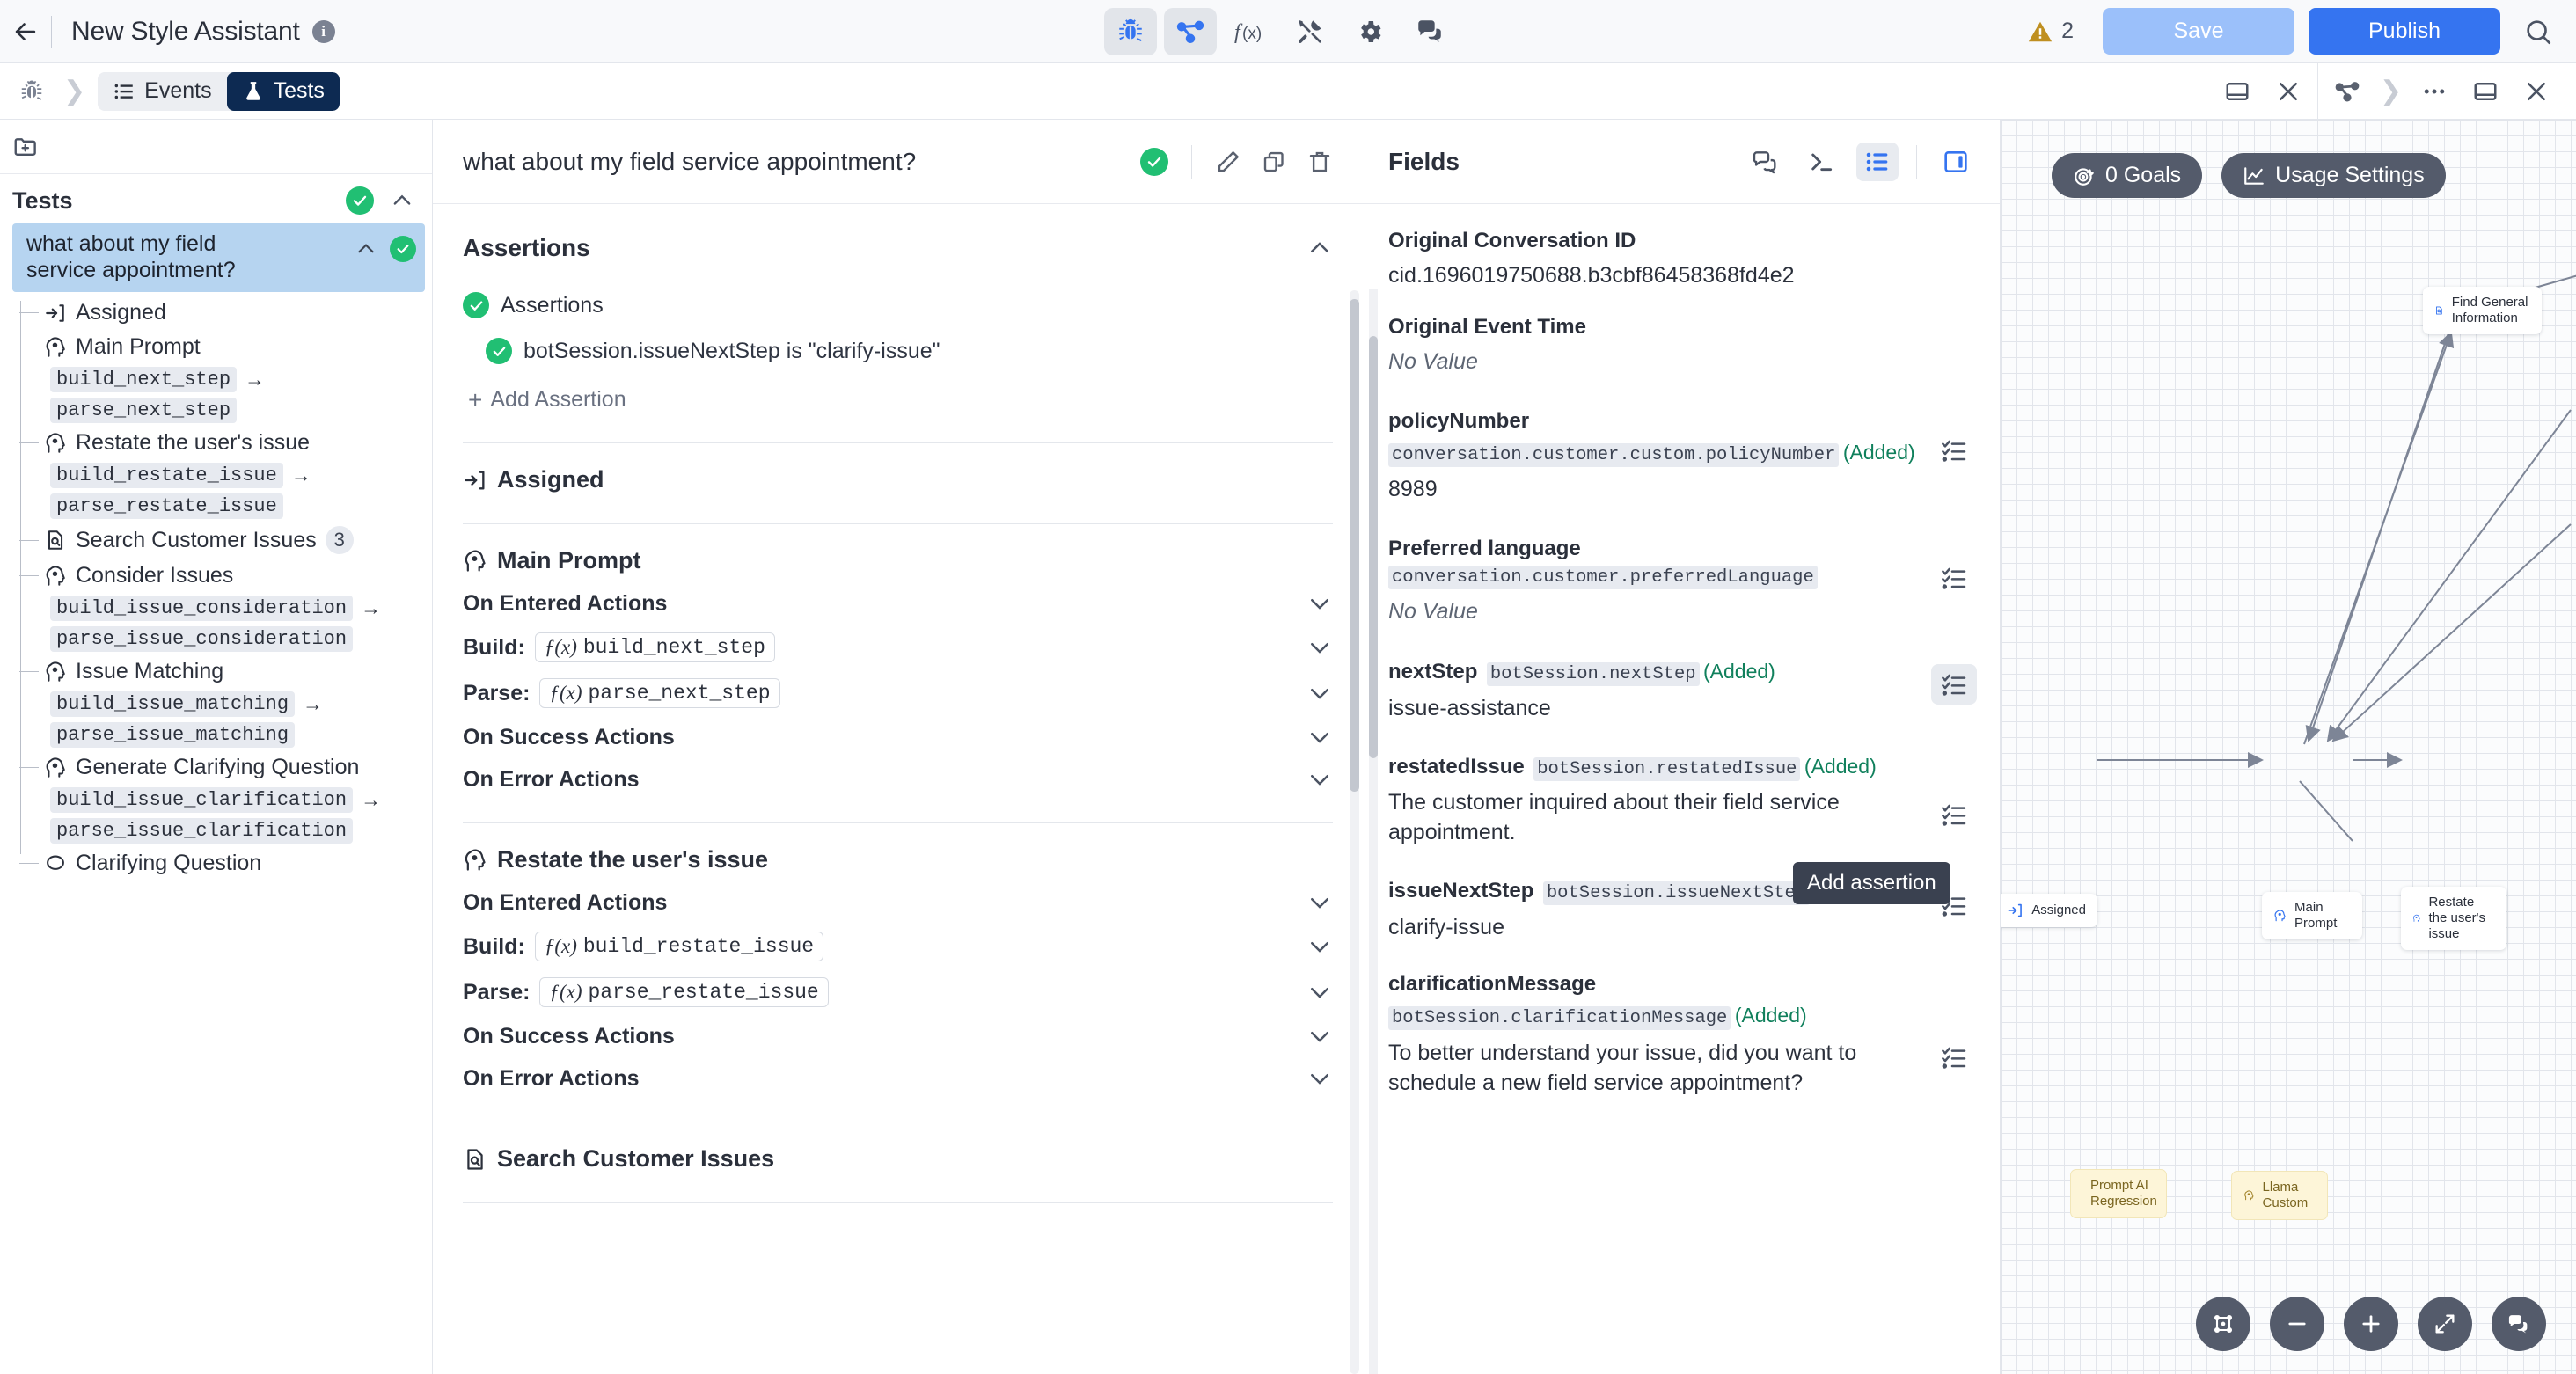 This screenshot has height=1374, width=2576. I want to click on sidebar-item-selected-test: what about my field service appointment?, so click(218, 257).